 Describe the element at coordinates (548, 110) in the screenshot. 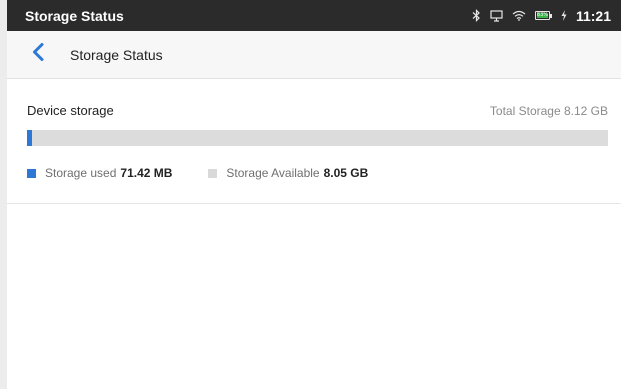

I see `total-storage-label: Total Storage 8.12 GB` at that location.